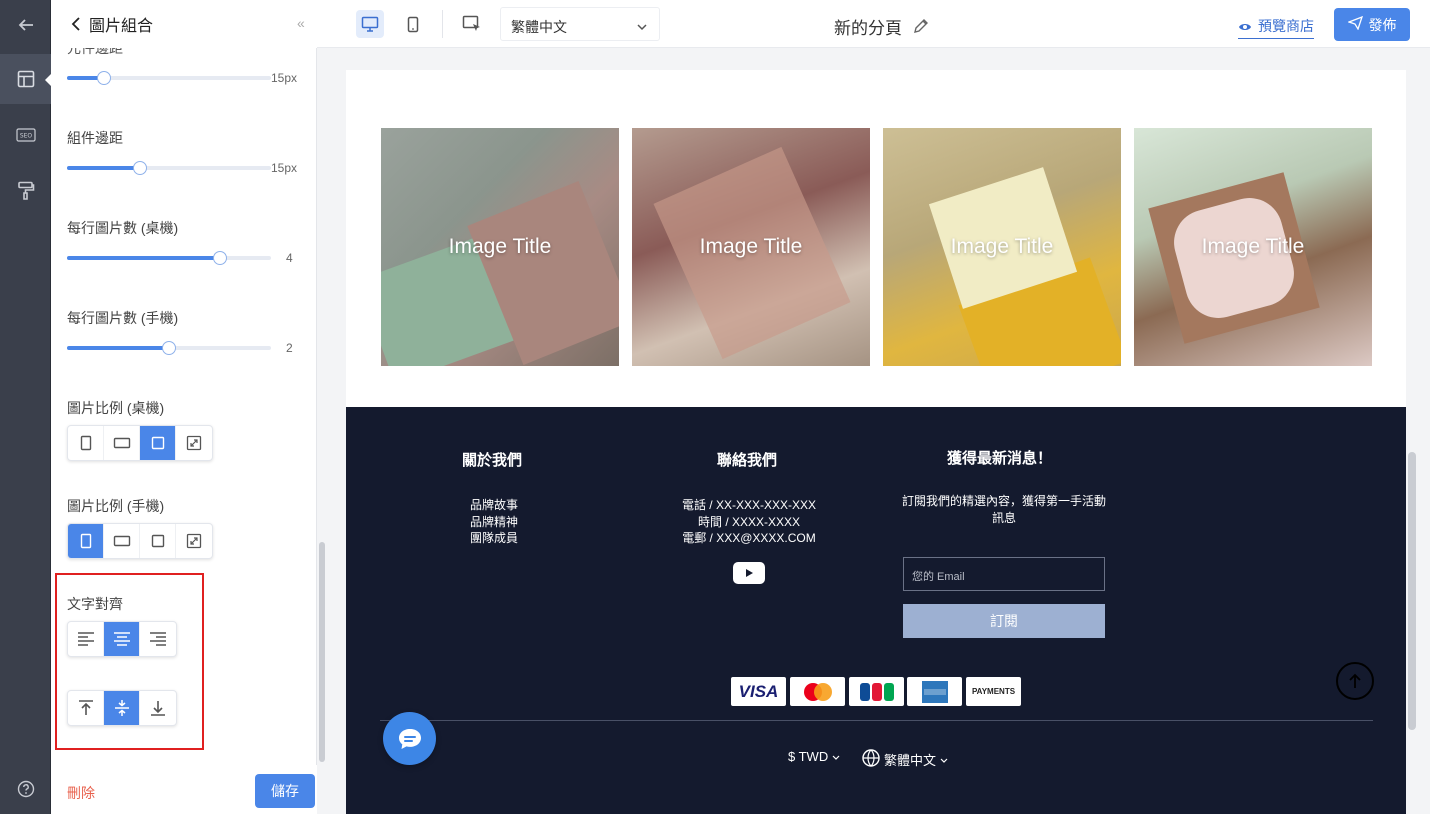 The image size is (1430, 814). I want to click on back-arrow-icon, so click(25, 25).